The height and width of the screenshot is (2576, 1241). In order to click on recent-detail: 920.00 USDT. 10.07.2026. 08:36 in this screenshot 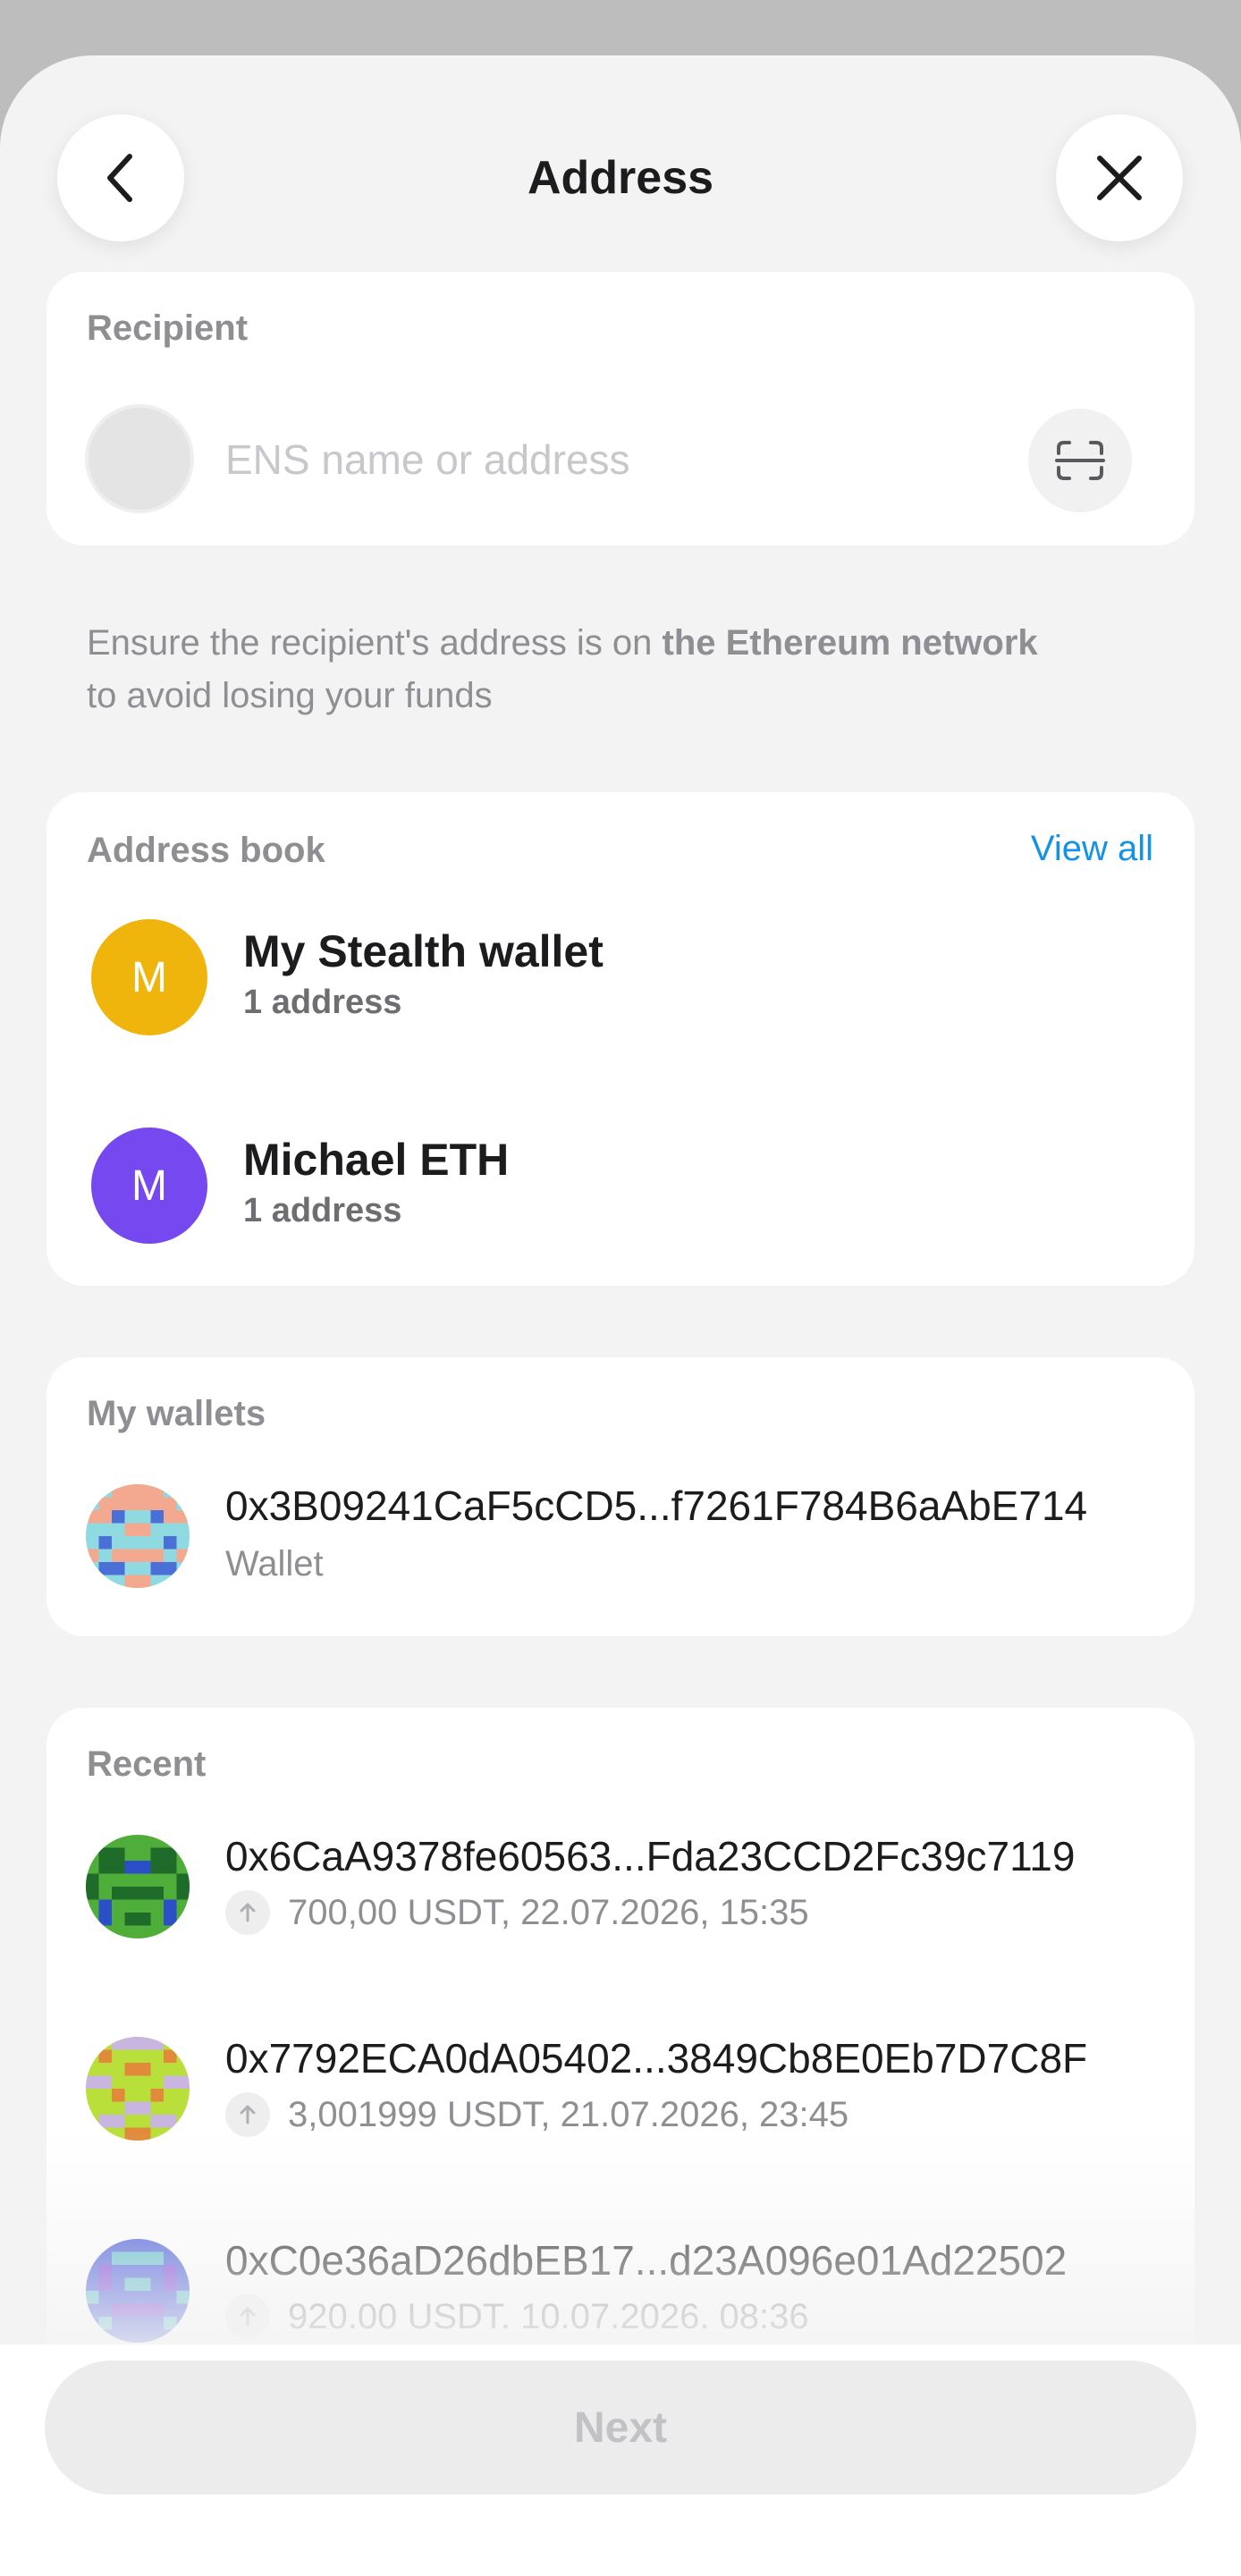, I will do `click(548, 2316)`.